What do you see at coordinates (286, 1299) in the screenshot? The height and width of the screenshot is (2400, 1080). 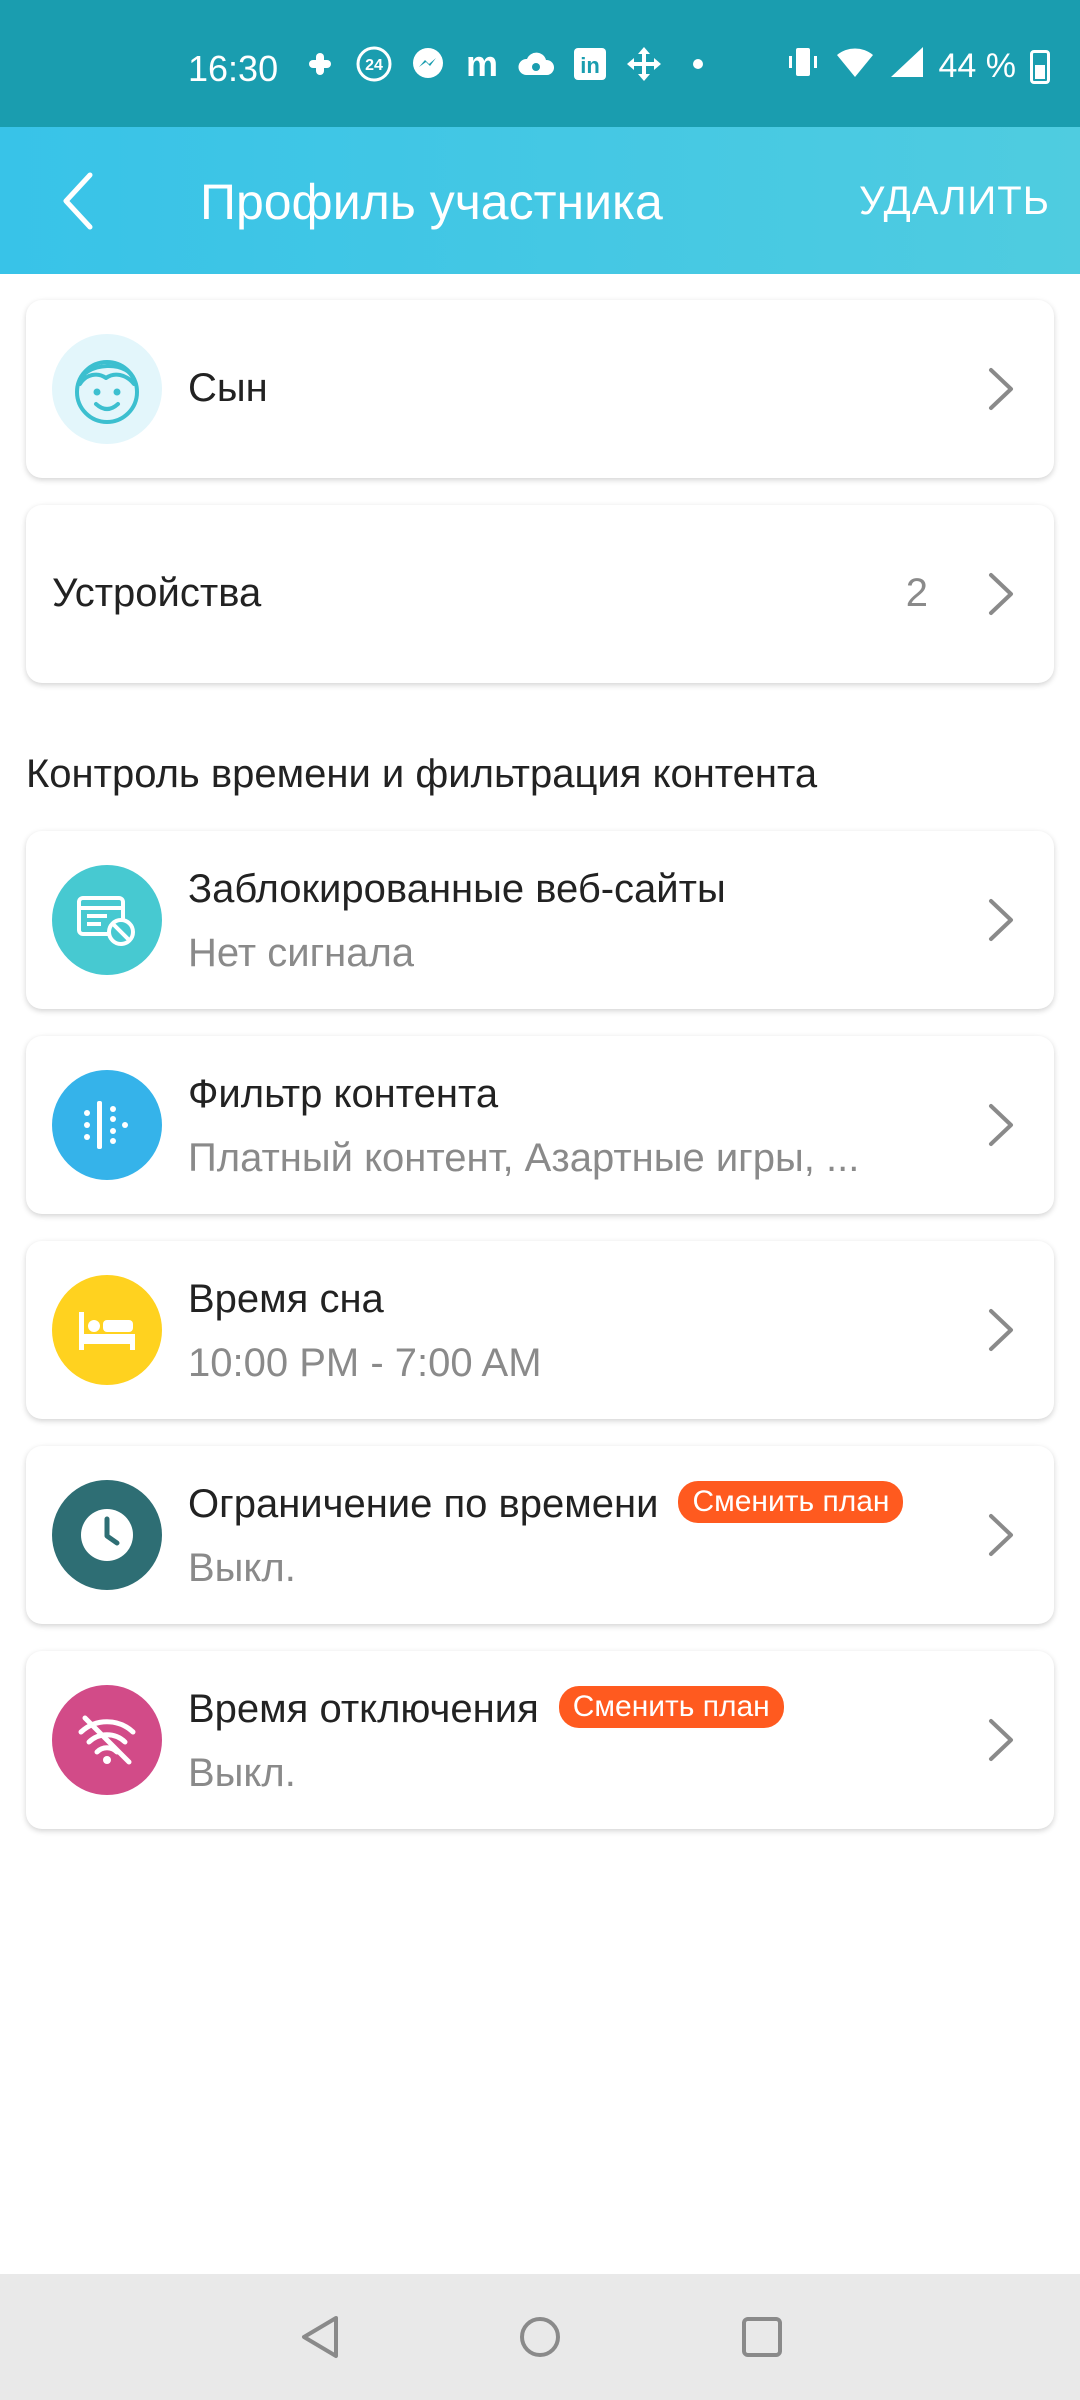 I see `item-title: Время сна` at bounding box center [286, 1299].